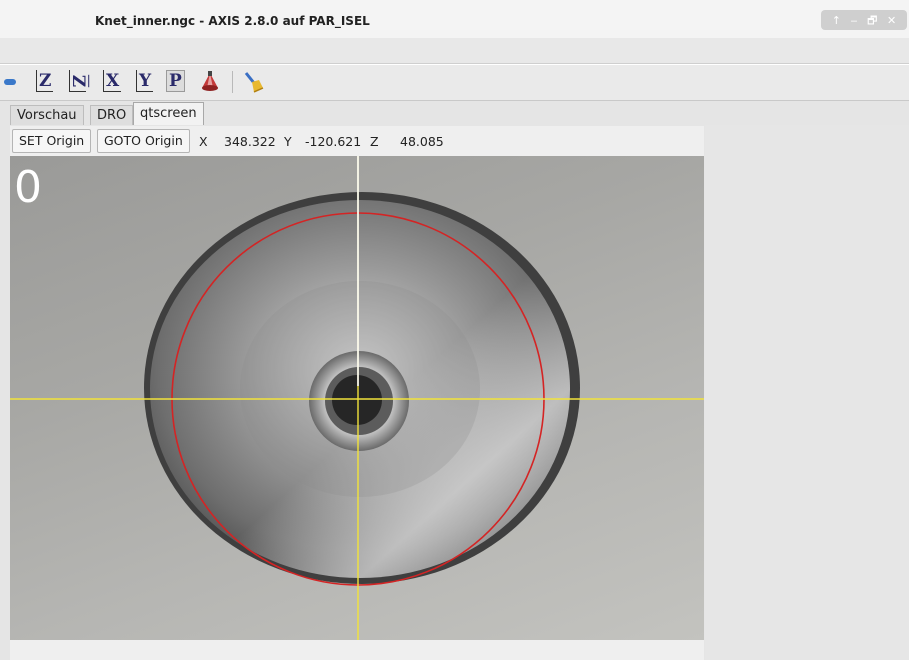 The width and height of the screenshot is (909, 660). I want to click on toolbar-separator, so click(232, 82).